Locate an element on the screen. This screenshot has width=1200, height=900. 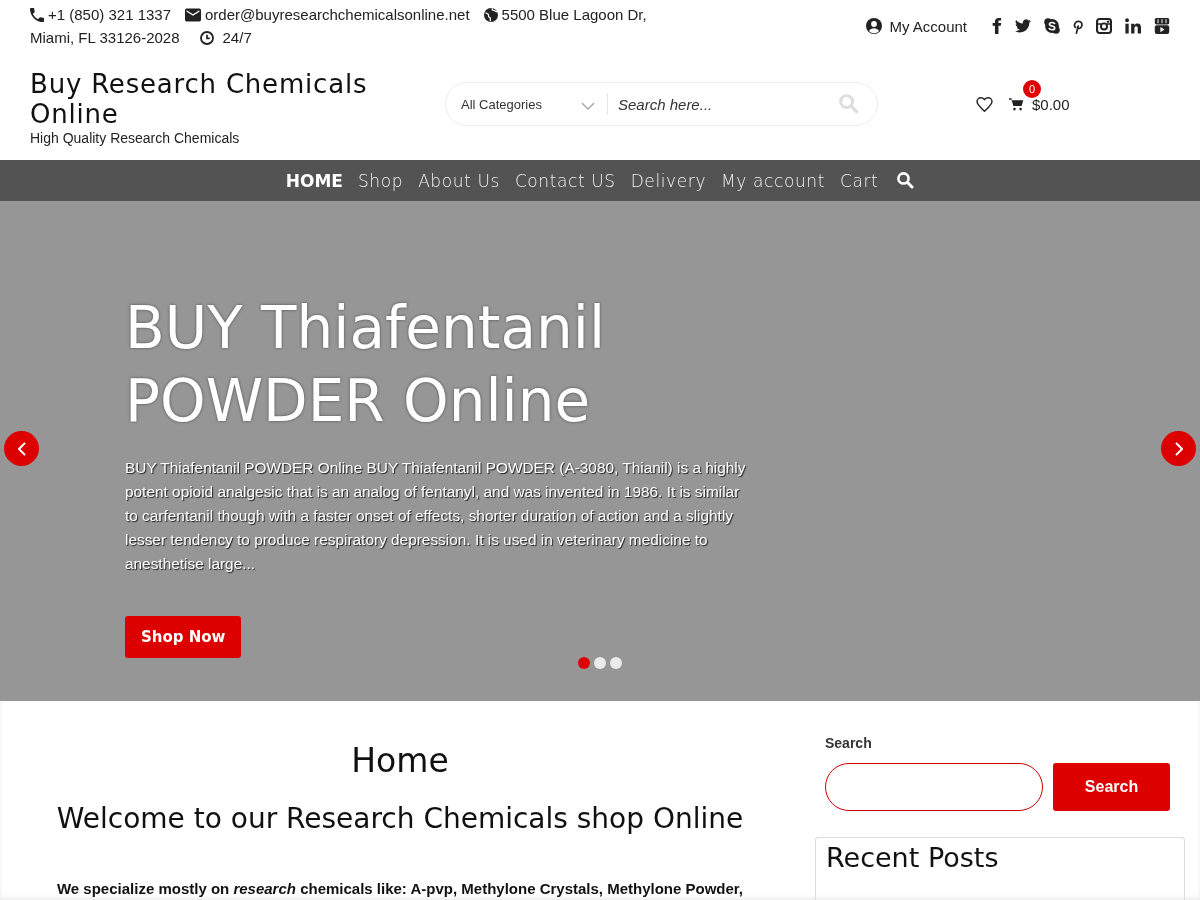
cart-count-badge: 0 is located at coordinates (1032, 88).